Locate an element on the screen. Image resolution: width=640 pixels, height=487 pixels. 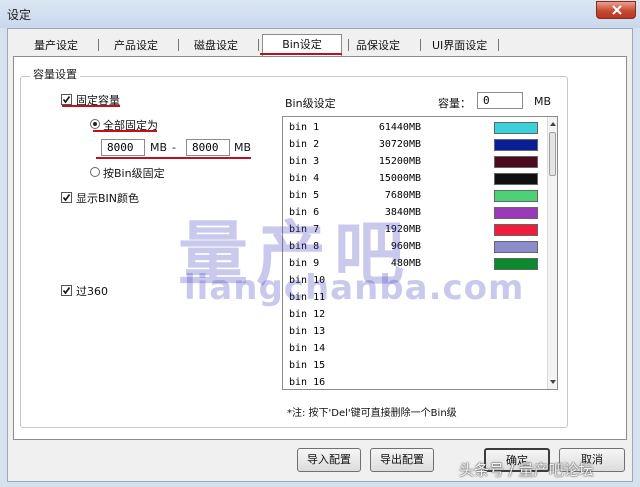
over360-label: 过360 is located at coordinates (92, 291).